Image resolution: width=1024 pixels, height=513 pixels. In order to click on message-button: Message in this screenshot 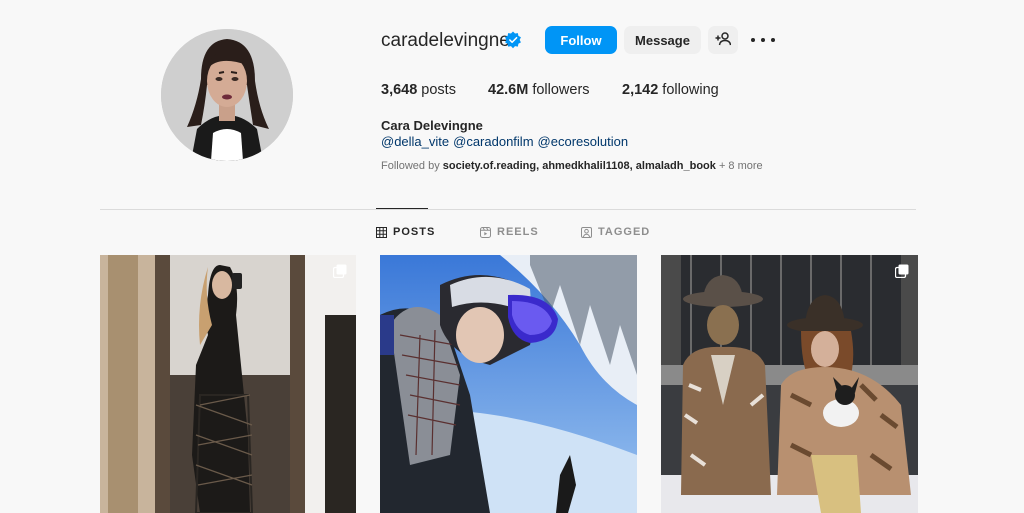, I will do `click(662, 40)`.